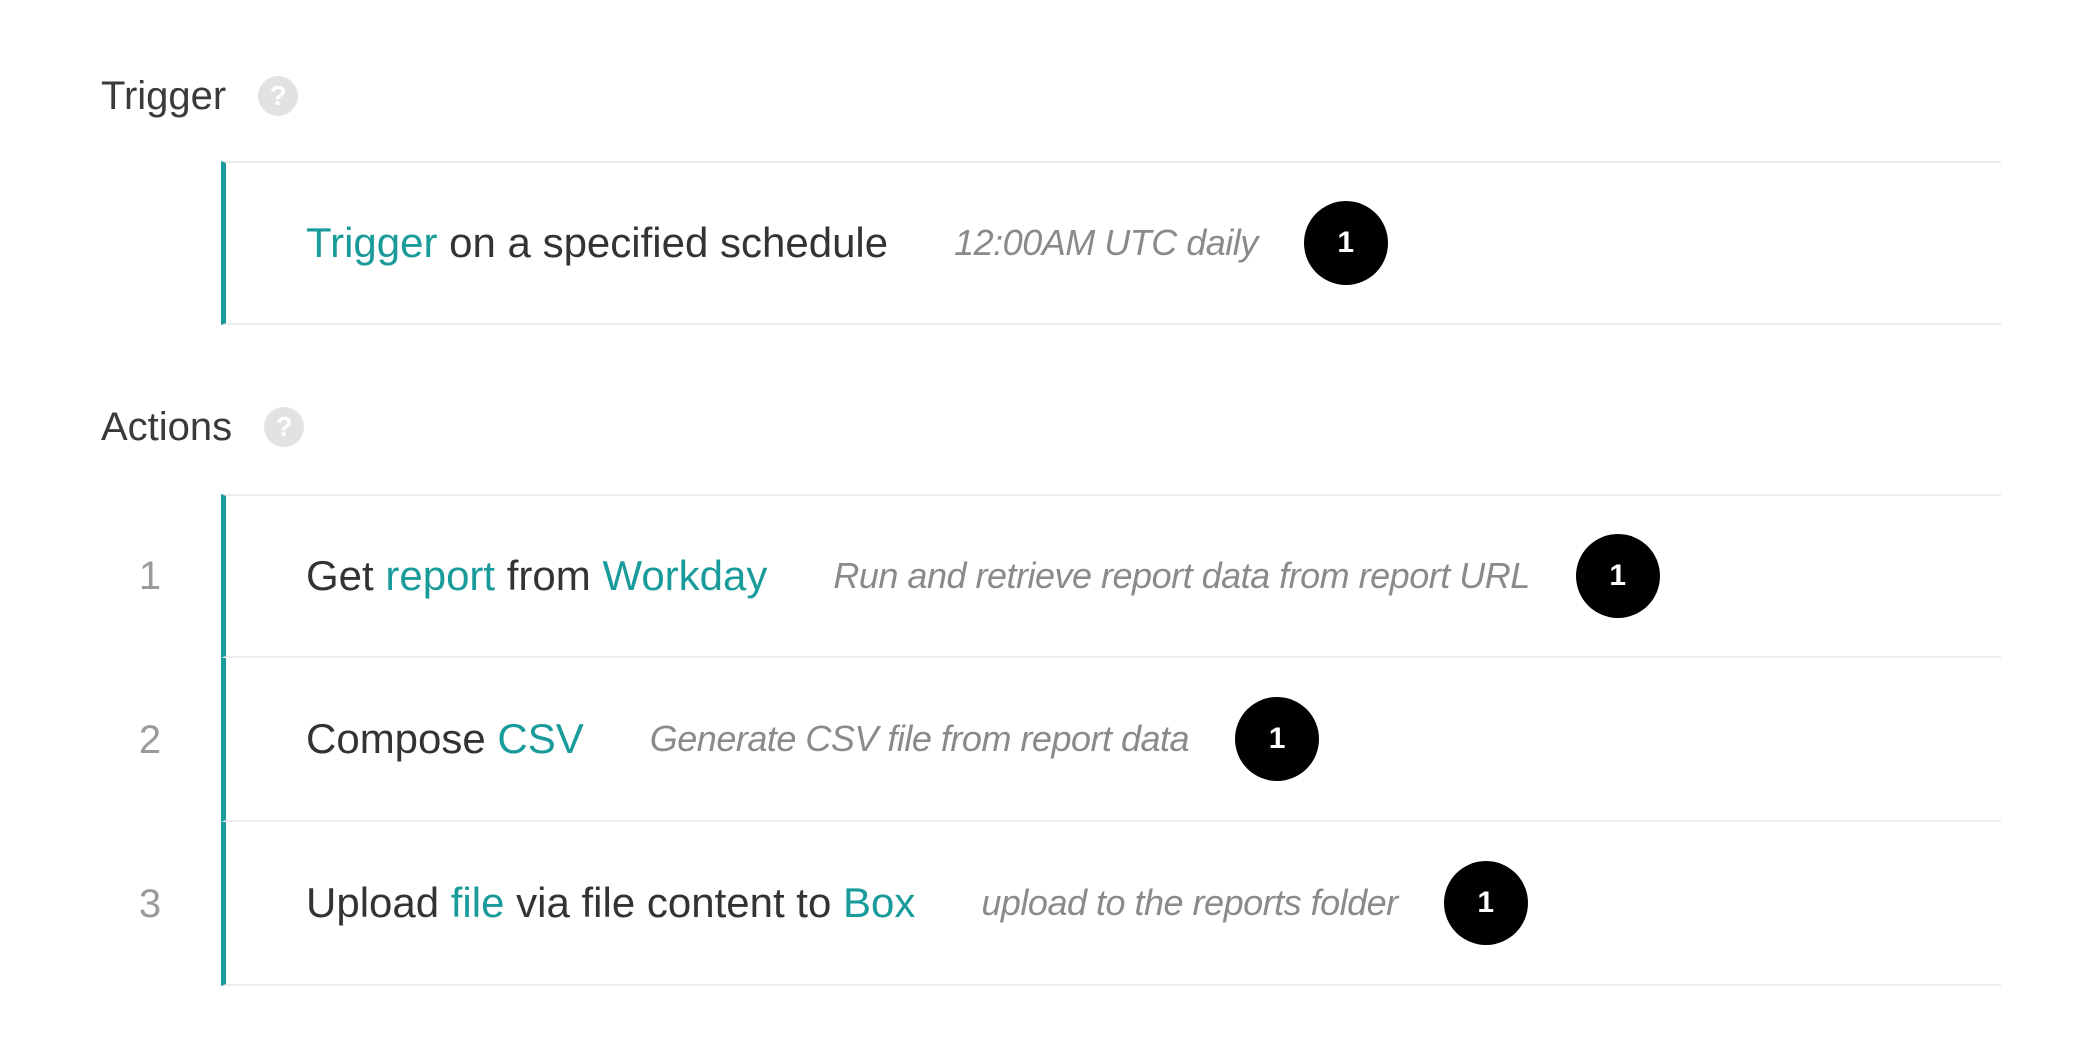 This screenshot has height=1064, width=2090. Describe the element at coordinates (919, 738) in the screenshot. I see `action-step-description: Generate CSV file from report data` at that location.